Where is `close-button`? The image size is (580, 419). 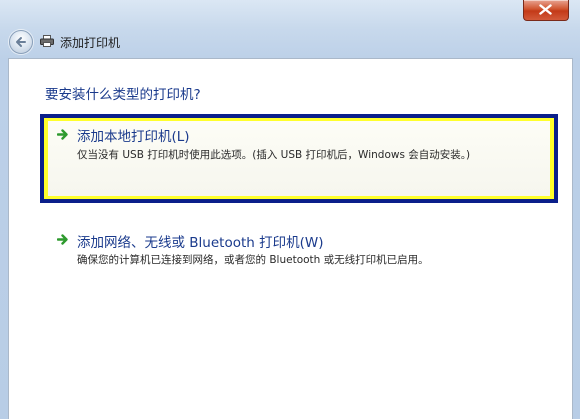 close-button is located at coordinates (546, 10).